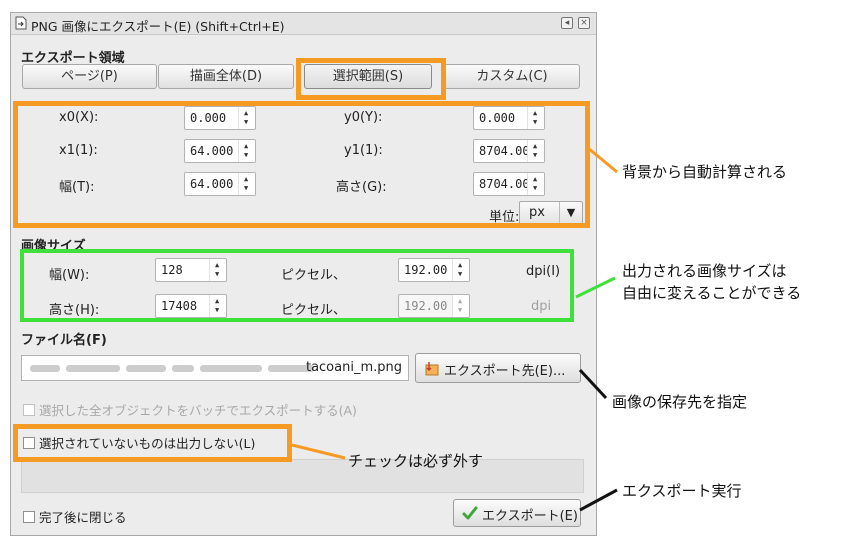 The image size is (846, 543). What do you see at coordinates (416, 461) in the screenshot?
I see `annotation-uncheck: チェックは必ず外す` at bounding box center [416, 461].